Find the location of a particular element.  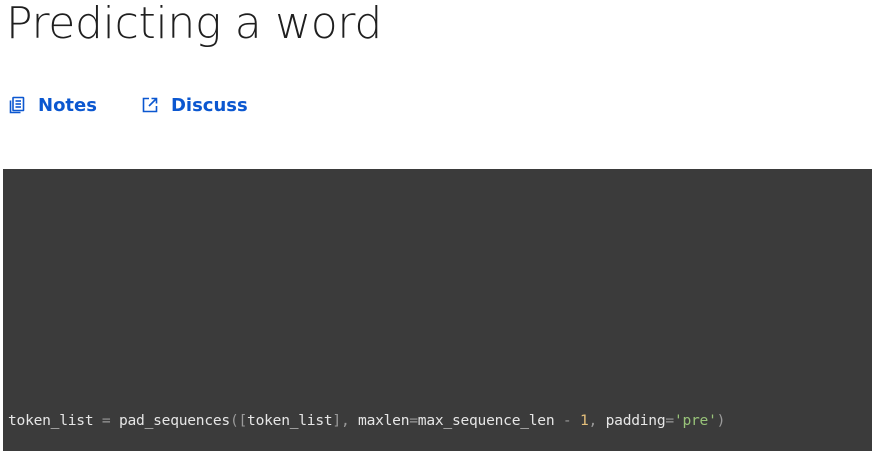

code-token: 'pre' is located at coordinates (695, 420).